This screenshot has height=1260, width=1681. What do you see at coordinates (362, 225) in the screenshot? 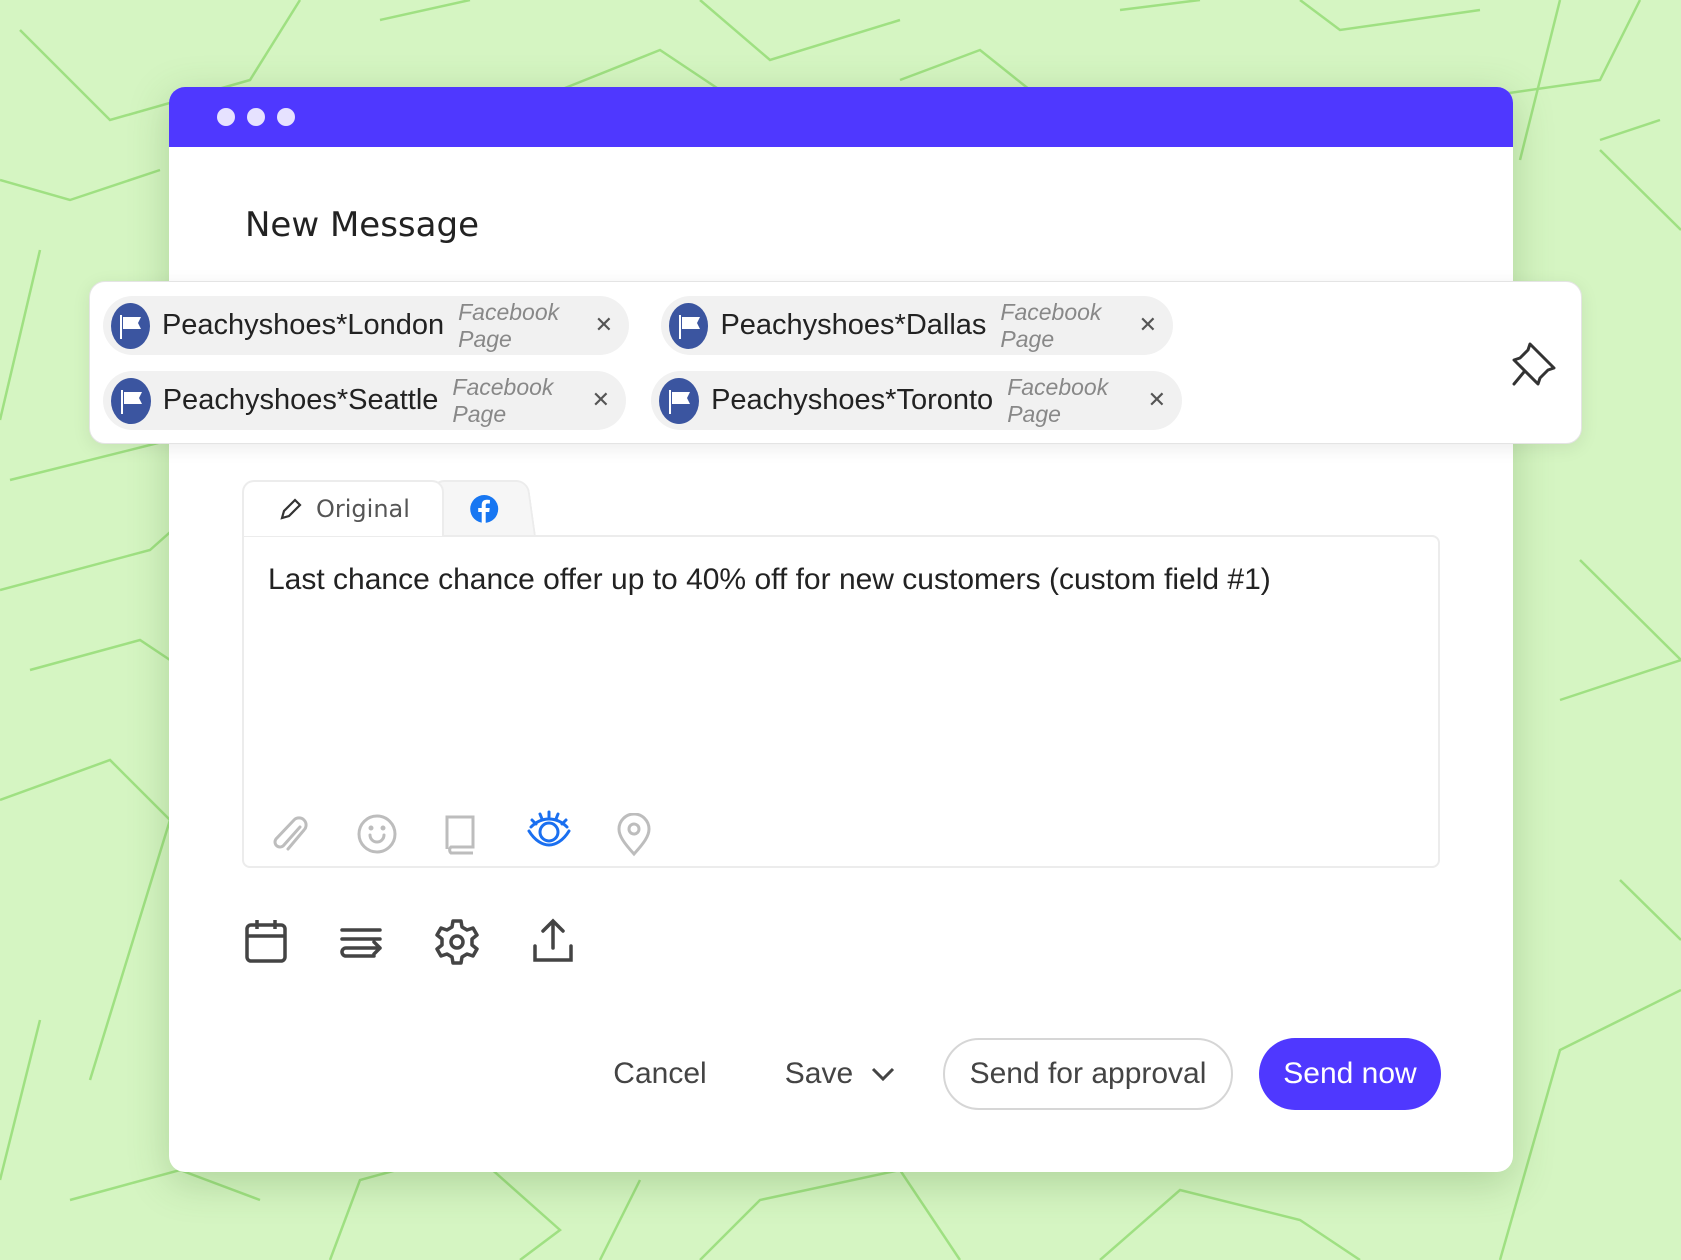
I see `page-title: New Message` at bounding box center [362, 225].